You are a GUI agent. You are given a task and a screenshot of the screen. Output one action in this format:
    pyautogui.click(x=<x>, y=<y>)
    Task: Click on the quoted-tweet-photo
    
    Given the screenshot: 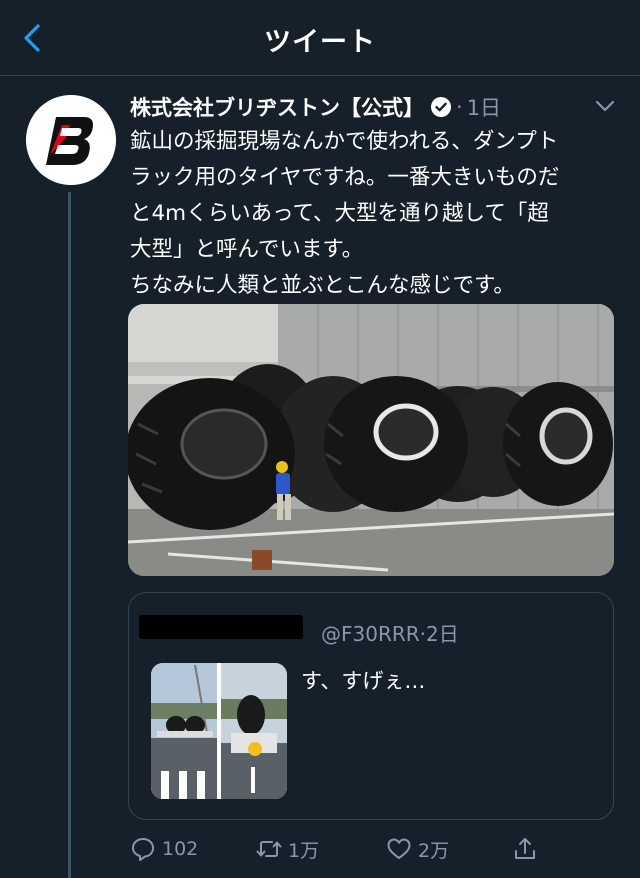 What is the action you would take?
    pyautogui.click(x=219, y=731)
    